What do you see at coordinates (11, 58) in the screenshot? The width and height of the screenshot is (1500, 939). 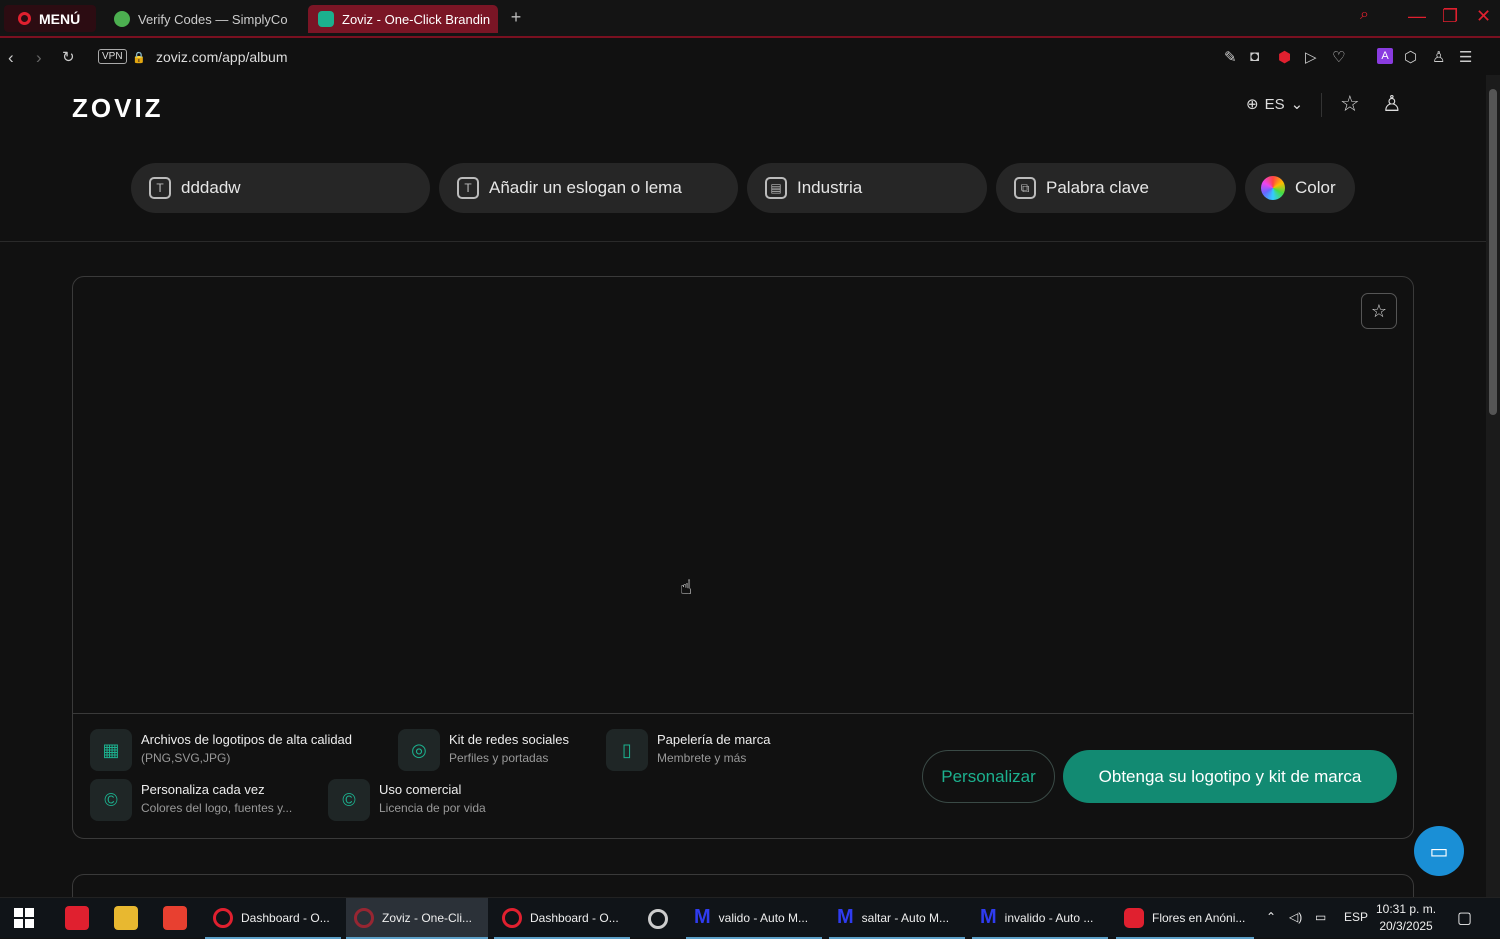 I see `back-icon: ‹` at bounding box center [11, 58].